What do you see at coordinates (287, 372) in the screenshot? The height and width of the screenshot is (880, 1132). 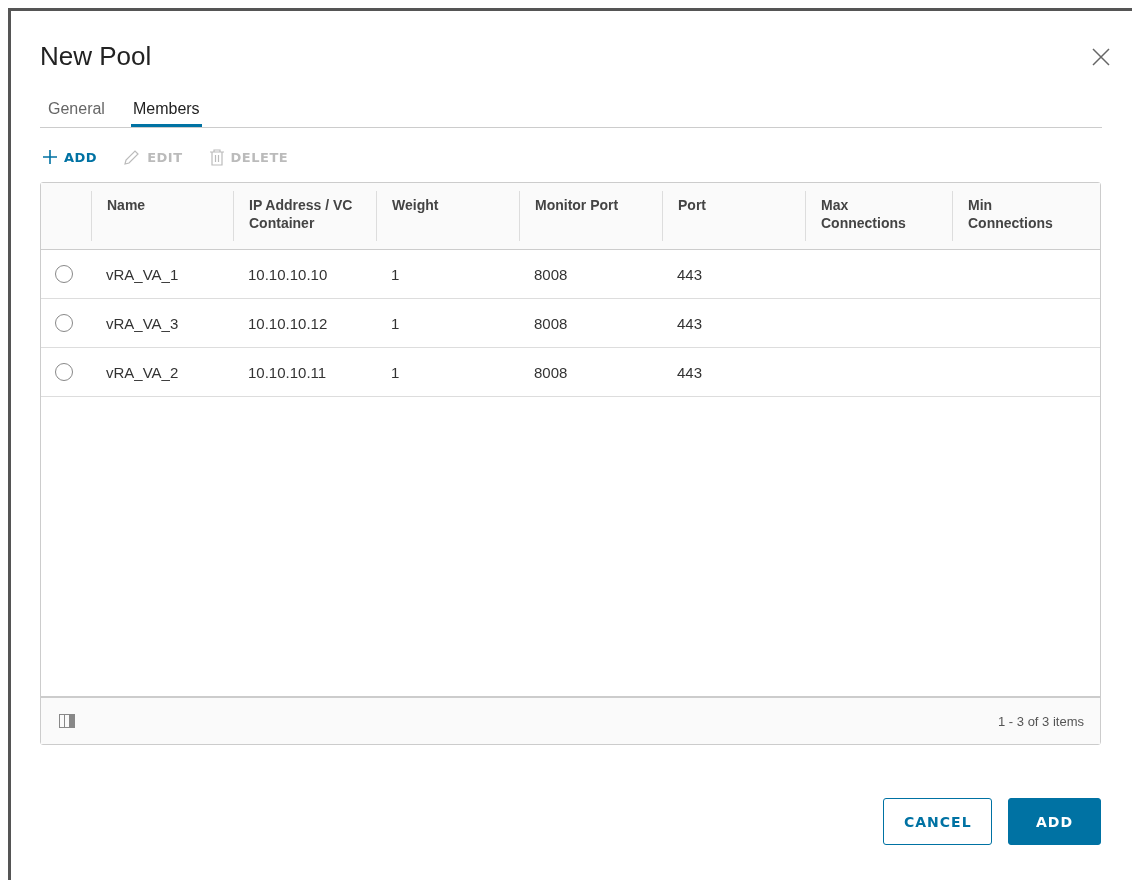 I see `table-cell: 10.10.10.11` at bounding box center [287, 372].